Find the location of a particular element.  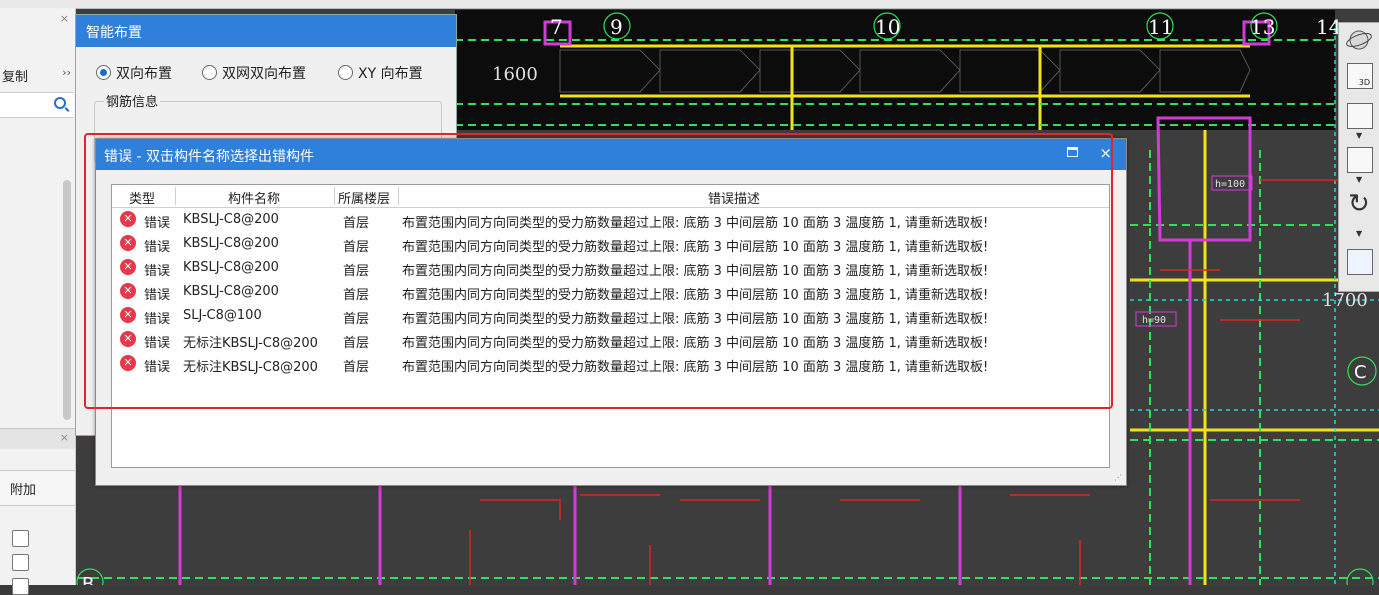

radio-double-net-two-way: 双网双向布置 is located at coordinates (254, 73).